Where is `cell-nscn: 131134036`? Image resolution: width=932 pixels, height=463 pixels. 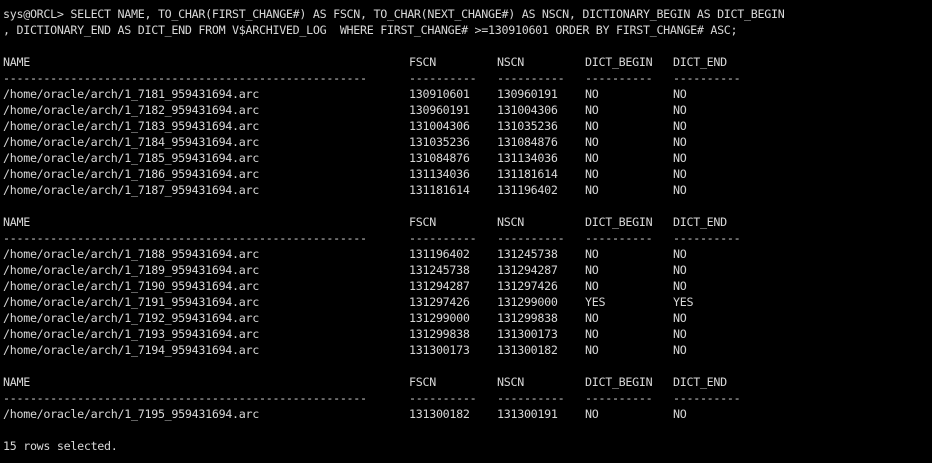
cell-nscn: 131134036 is located at coordinates (527, 158).